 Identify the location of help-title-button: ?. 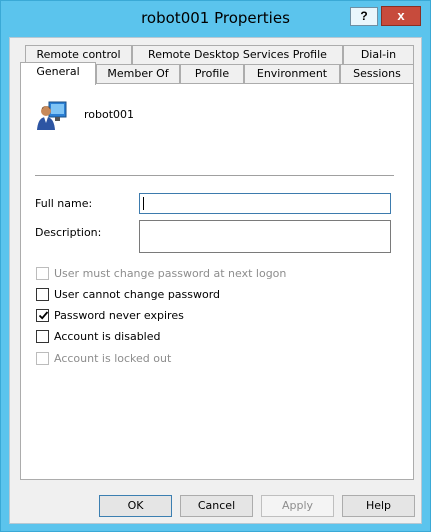
(364, 16).